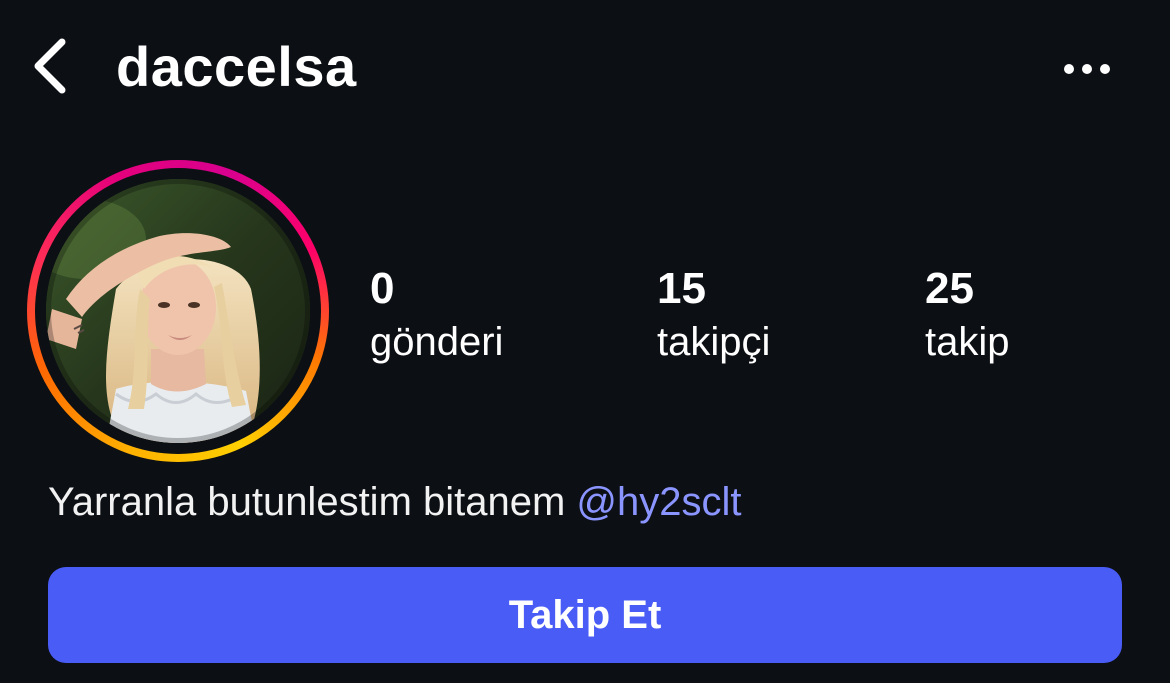 The height and width of the screenshot is (683, 1170). I want to click on avatar, so click(178, 311).